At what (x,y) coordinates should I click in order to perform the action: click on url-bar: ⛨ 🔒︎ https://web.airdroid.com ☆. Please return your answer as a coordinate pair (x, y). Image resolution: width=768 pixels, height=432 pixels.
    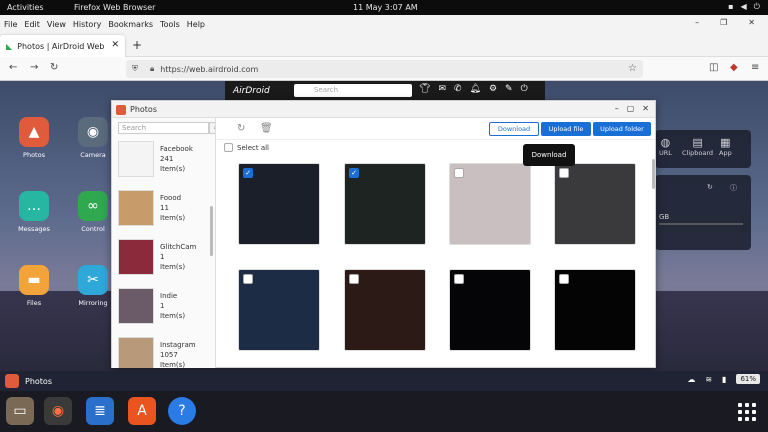
    Looking at the image, I should click on (384, 69).